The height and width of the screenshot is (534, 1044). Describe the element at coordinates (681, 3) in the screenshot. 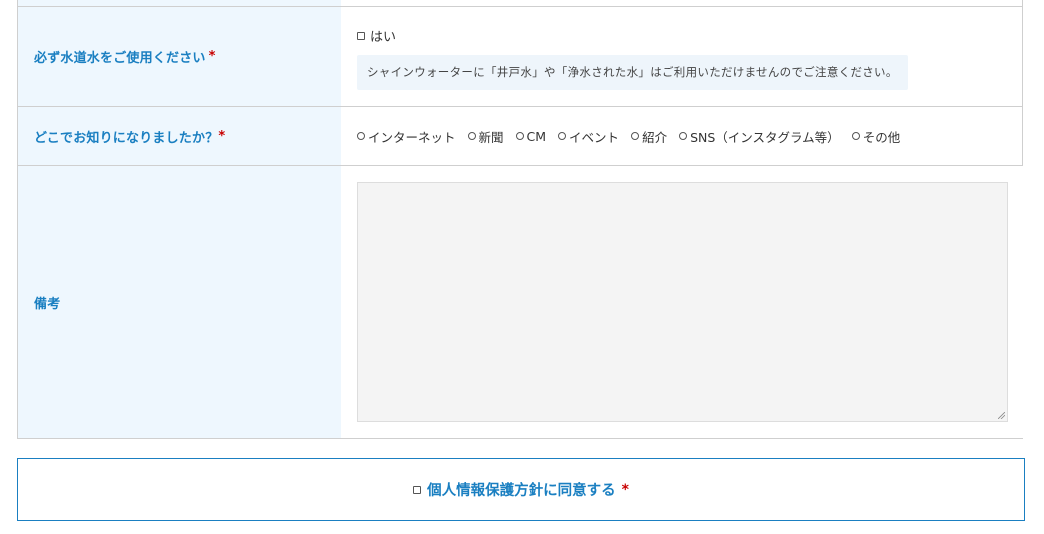

I see `previous-row-cell-tail` at that location.